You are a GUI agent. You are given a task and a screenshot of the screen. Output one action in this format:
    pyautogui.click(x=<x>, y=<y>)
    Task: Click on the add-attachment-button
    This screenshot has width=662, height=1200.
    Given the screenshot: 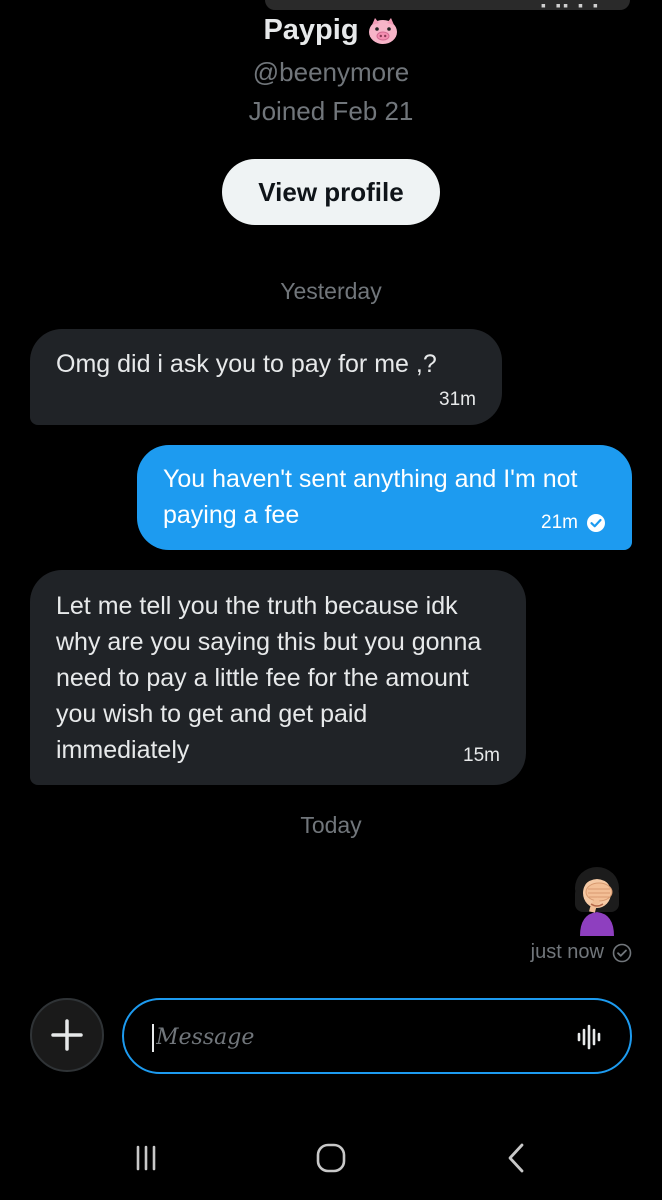 What is the action you would take?
    pyautogui.click(x=67, y=1035)
    